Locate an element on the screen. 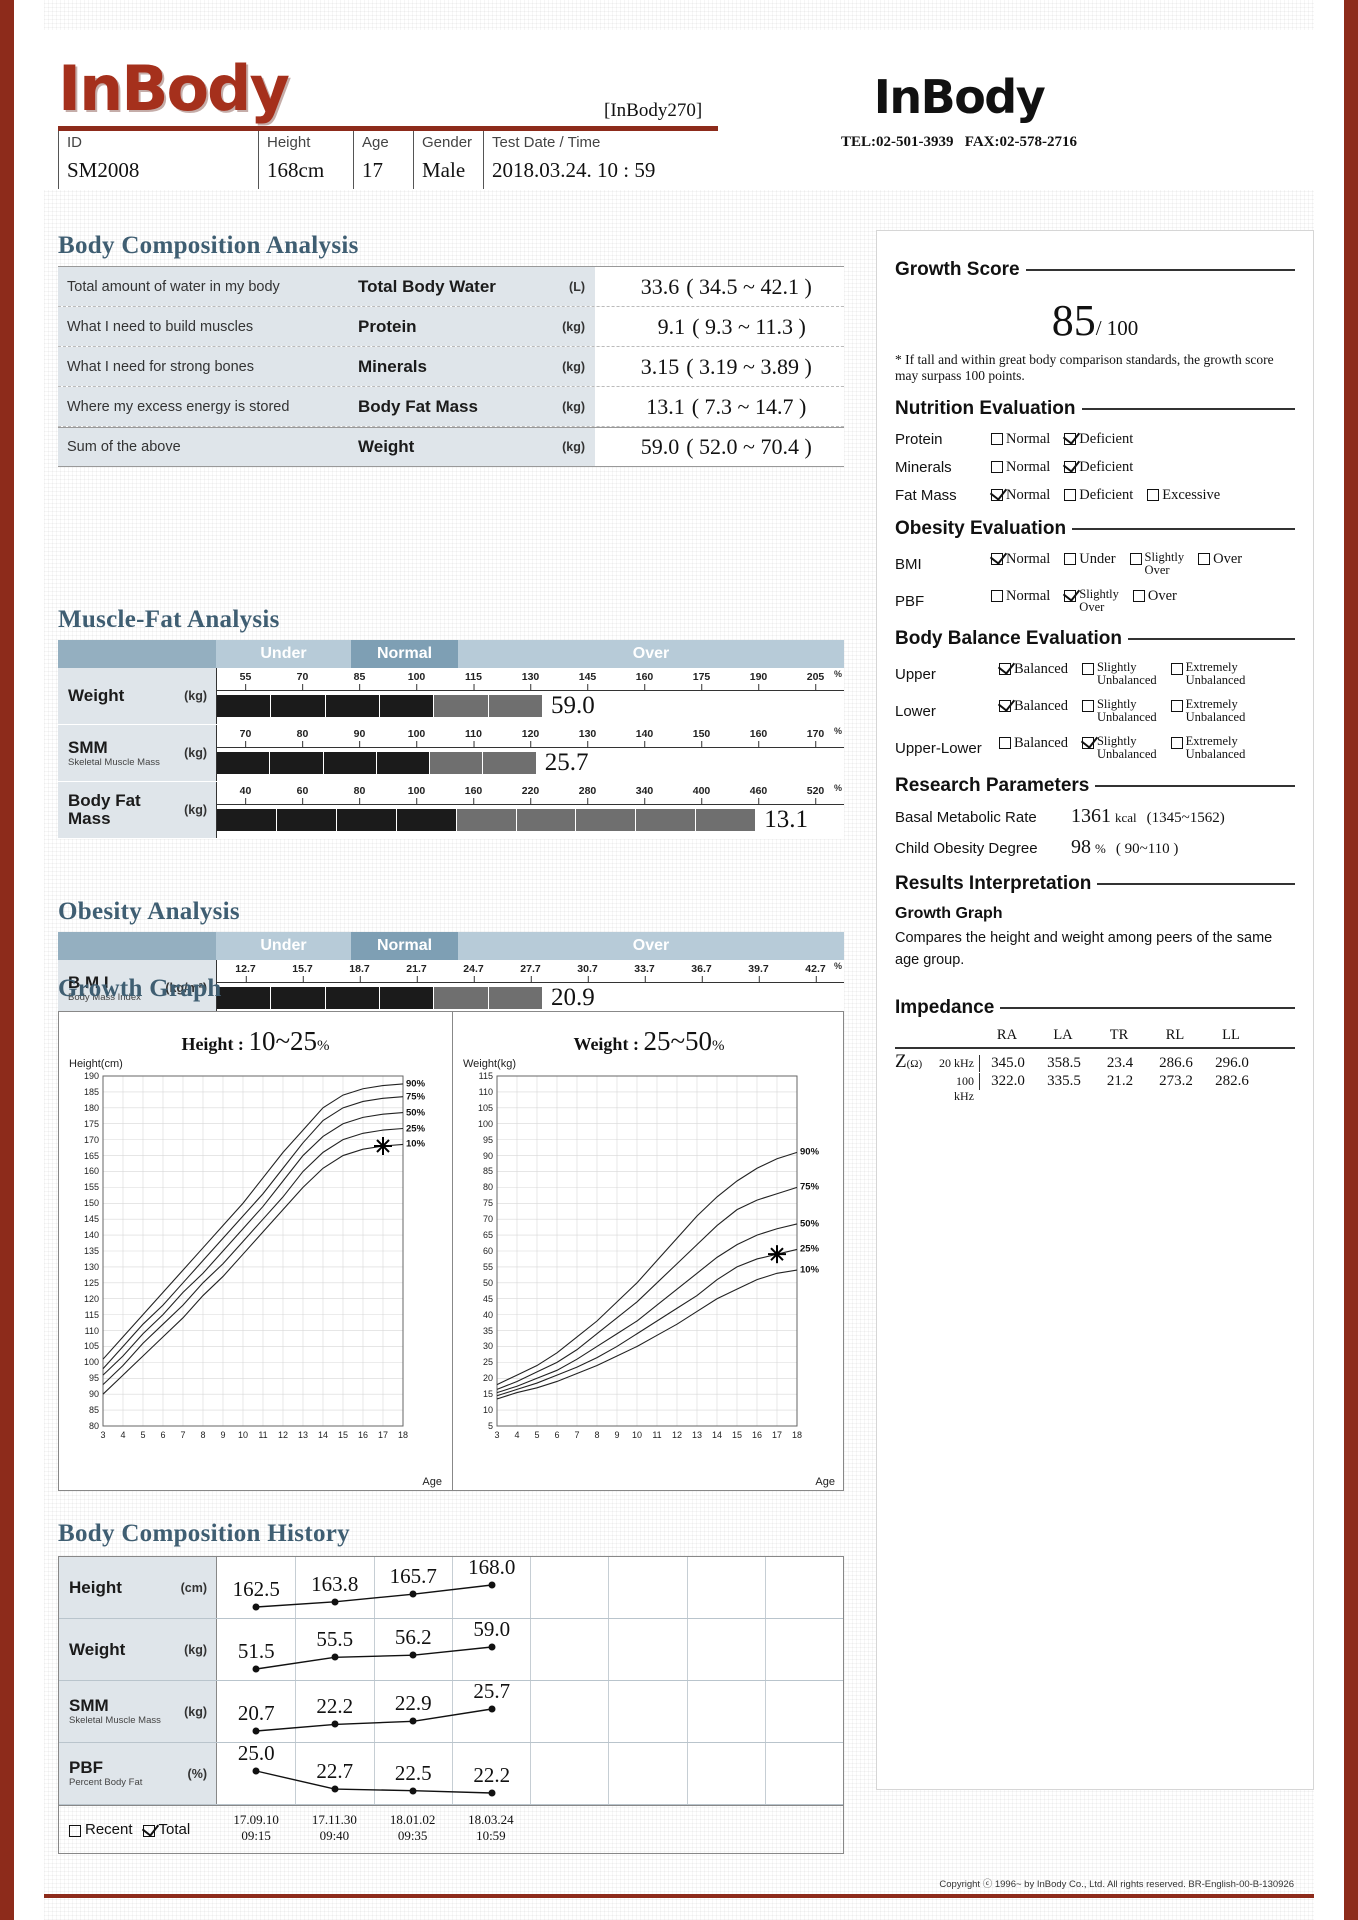 The height and width of the screenshot is (1920, 1358). evaluation-option: Excessive is located at coordinates (1183, 495).